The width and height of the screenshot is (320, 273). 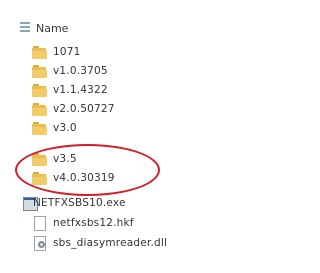 I want to click on item-label: v2.0.50727, so click(x=84, y=109).